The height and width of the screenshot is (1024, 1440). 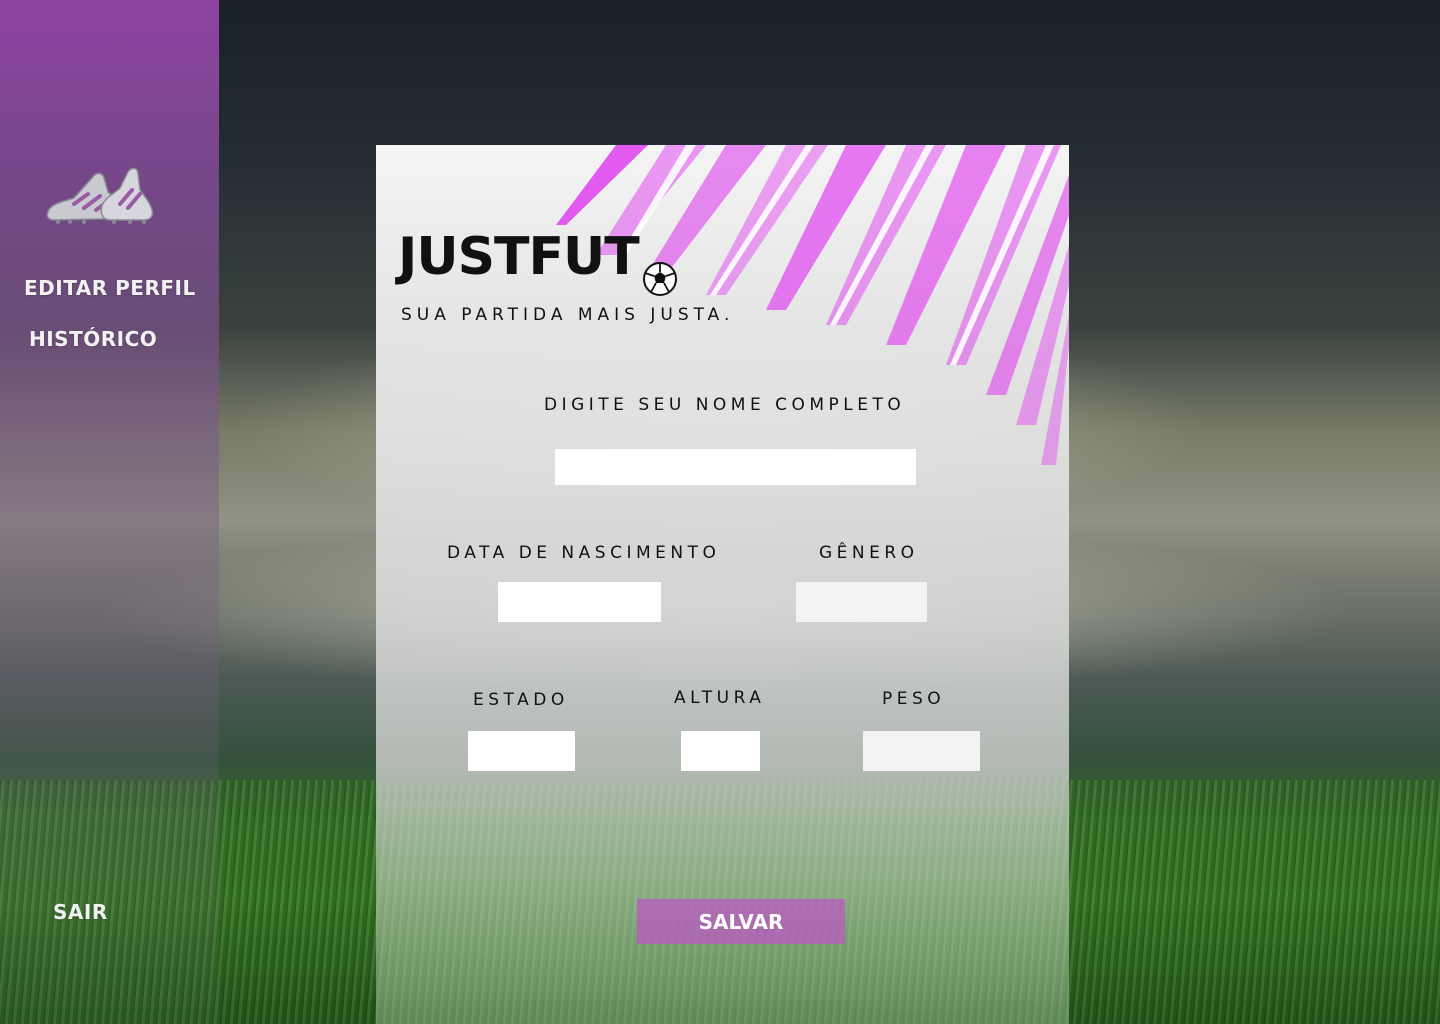 What do you see at coordinates (660, 279) in the screenshot?
I see `soccer-ball-icon` at bounding box center [660, 279].